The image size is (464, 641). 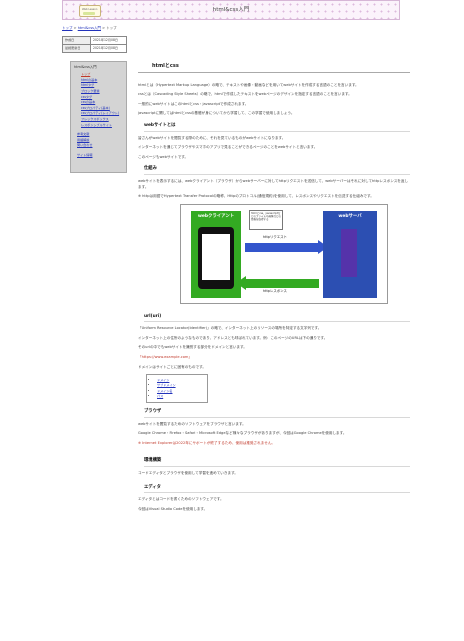 What do you see at coordinates (282, 283) in the screenshot?
I see `response-arrow` at bounding box center [282, 283].